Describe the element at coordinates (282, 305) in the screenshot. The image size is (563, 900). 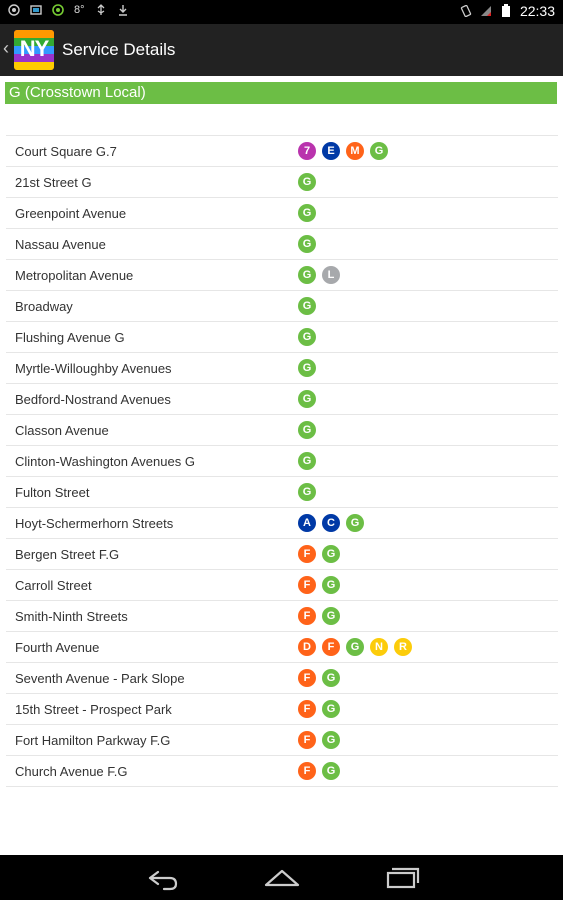
I see `station-row: Broadway G` at that location.